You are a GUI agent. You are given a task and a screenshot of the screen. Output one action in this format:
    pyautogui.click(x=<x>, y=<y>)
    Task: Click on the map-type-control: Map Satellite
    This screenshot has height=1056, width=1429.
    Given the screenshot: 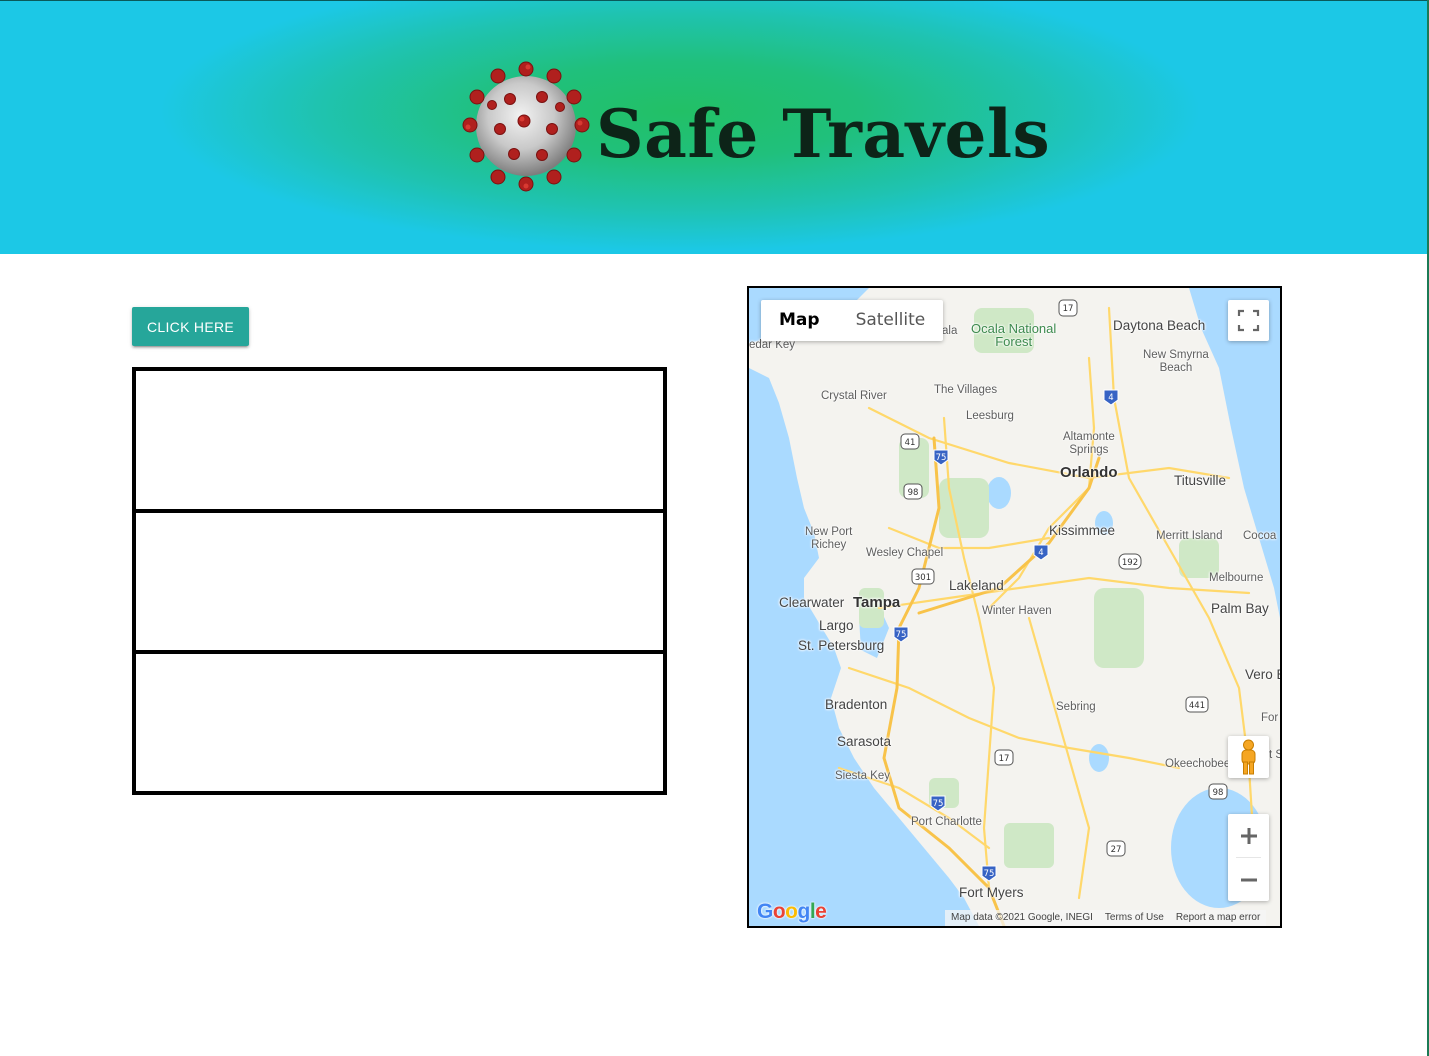 What is the action you would take?
    pyautogui.click(x=852, y=320)
    